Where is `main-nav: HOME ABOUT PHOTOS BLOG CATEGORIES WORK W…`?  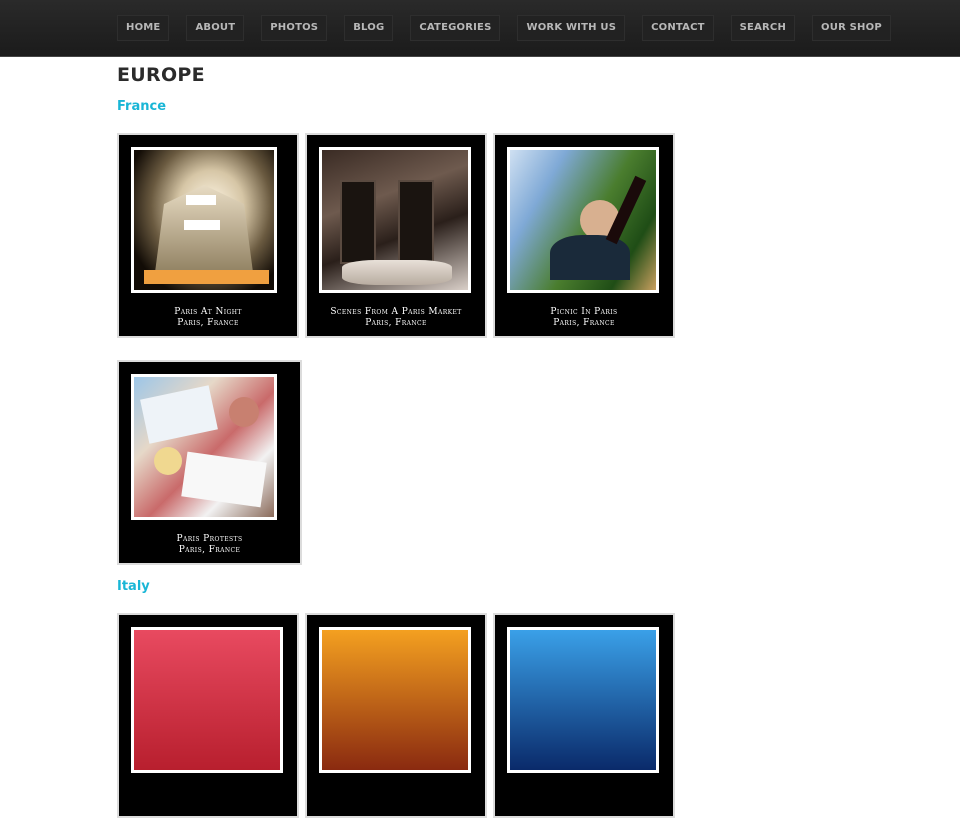
main-nav: HOME ABOUT PHOTOS BLOG CATEGORIES WORK W… is located at coordinates (504, 28).